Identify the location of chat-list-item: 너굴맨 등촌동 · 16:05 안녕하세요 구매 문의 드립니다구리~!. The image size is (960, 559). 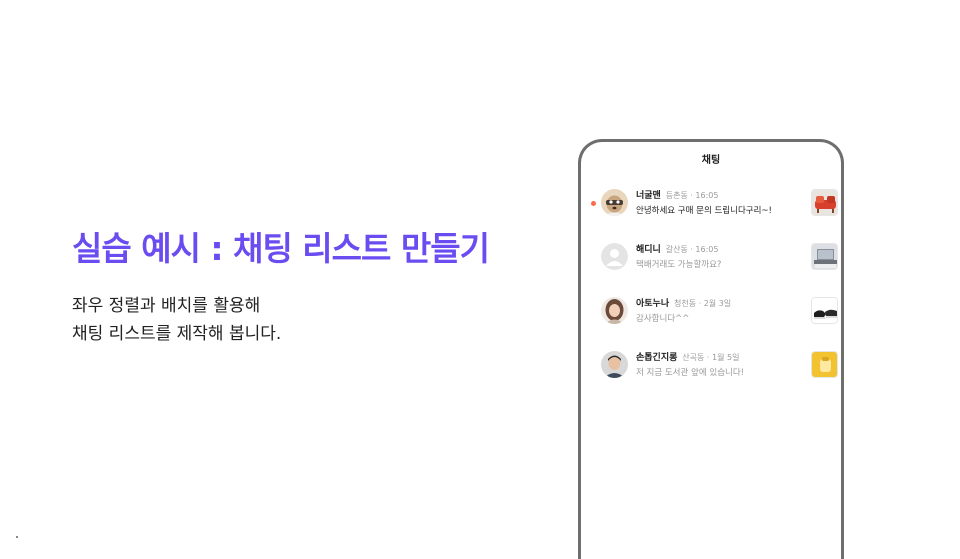
(711, 209).